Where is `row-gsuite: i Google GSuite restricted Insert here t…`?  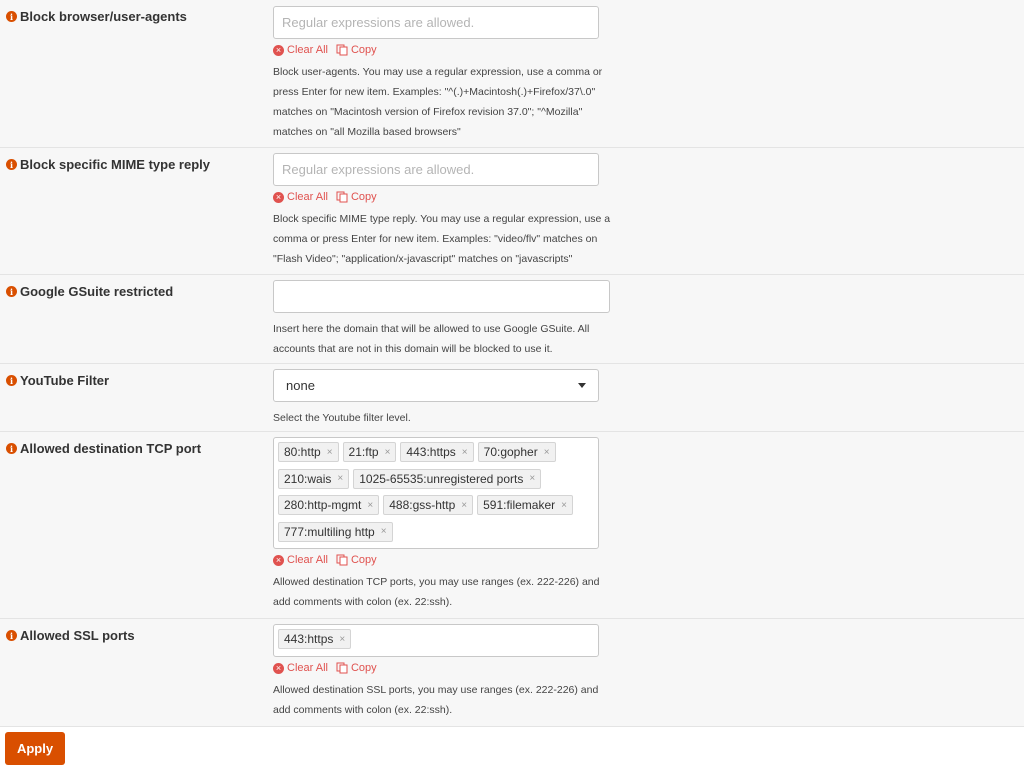 row-gsuite: i Google GSuite restricted Insert here t… is located at coordinates (512, 319).